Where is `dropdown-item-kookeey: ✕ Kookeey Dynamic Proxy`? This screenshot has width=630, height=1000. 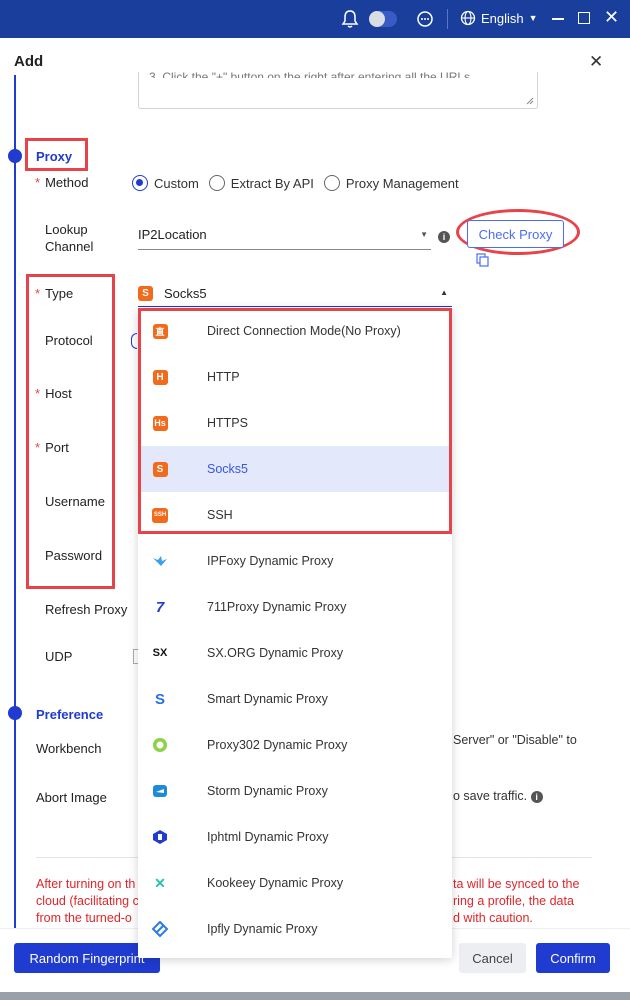
dropdown-item-kookeey: ✕ Kookeey Dynamic Proxy is located at coordinates (295, 883).